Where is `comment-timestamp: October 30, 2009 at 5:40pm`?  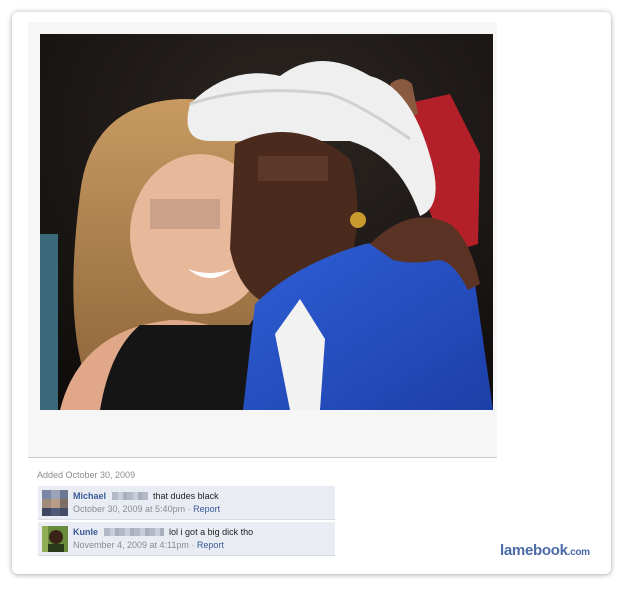
comment-timestamp: October 30, 2009 at 5:40pm is located at coordinates (129, 509).